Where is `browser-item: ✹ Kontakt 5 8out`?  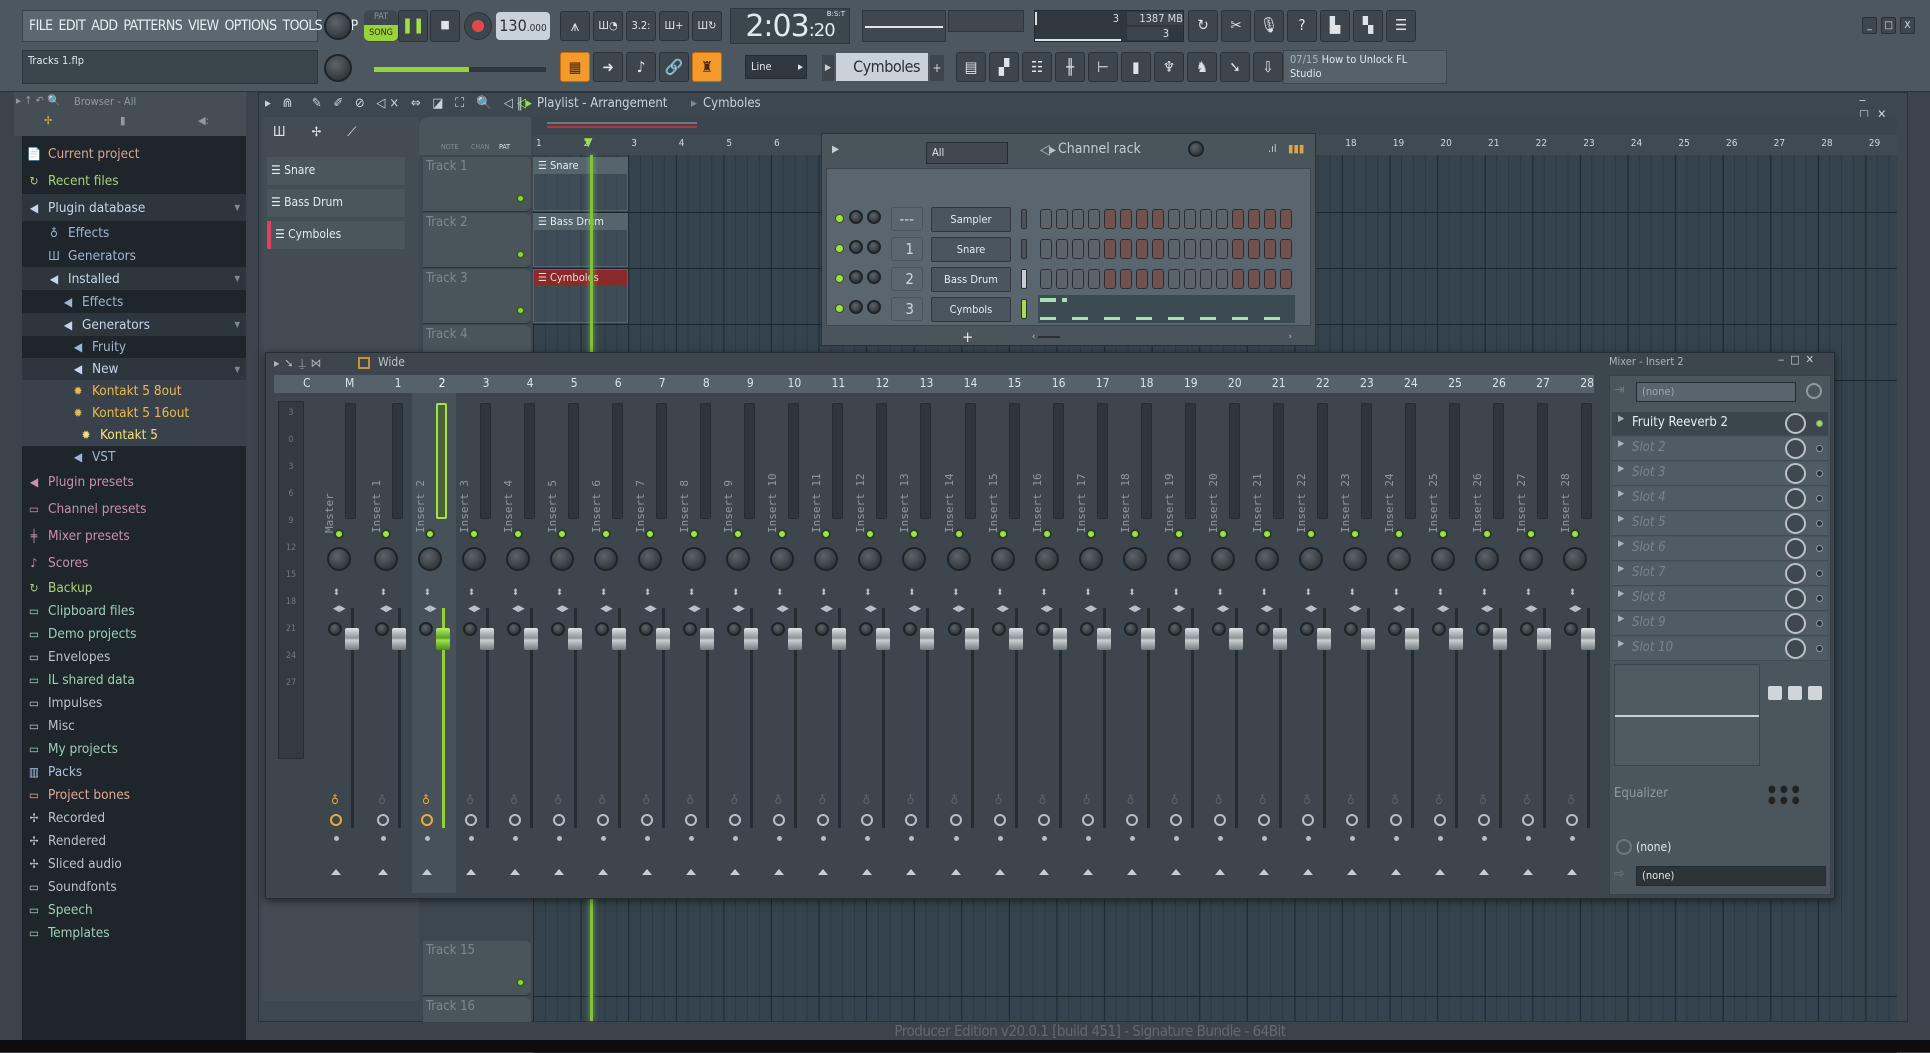 browser-item: ✹ Kontakt 5 8out is located at coordinates (134, 391).